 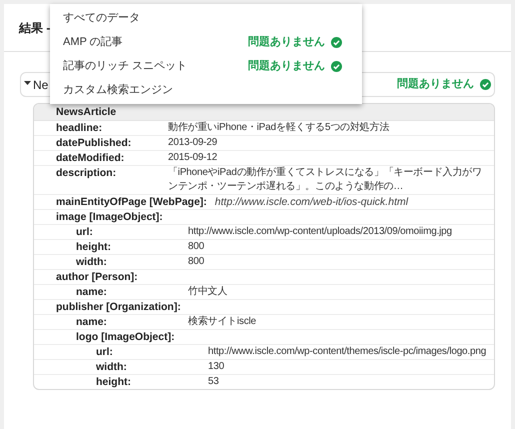 I want to click on property-value: 2013-09-29, so click(x=193, y=143).